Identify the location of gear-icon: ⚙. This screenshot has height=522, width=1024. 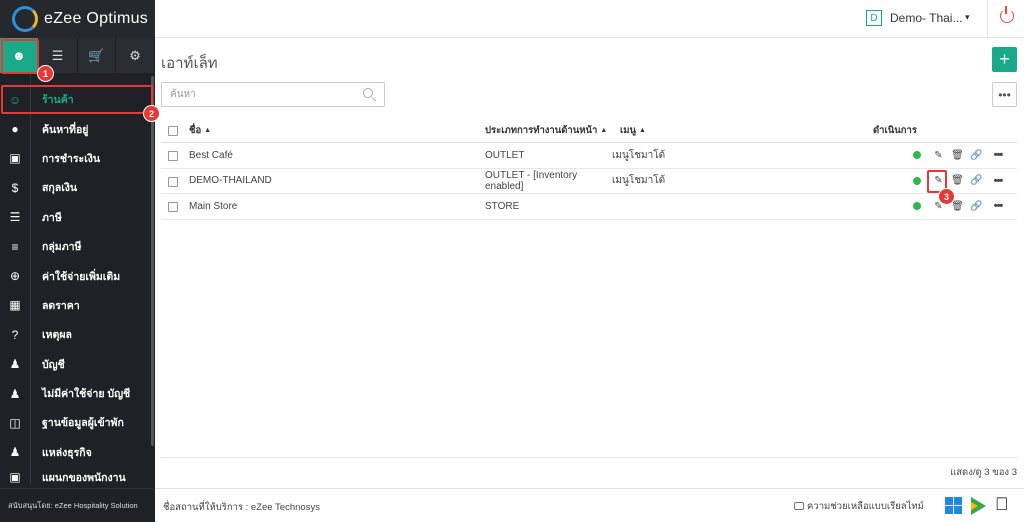
(135, 55).